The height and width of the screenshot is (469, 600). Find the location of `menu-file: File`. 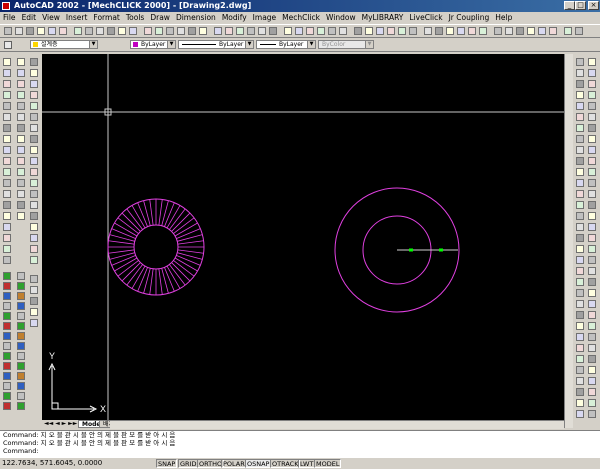

menu-file: File is located at coordinates (9, 18).